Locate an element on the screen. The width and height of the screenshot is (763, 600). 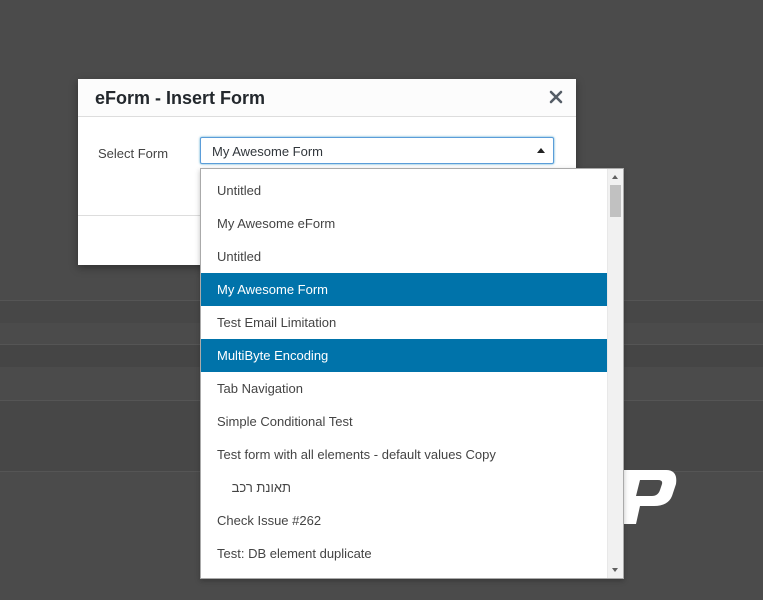
scroll-down-arrow-icon is located at coordinates (615, 570).